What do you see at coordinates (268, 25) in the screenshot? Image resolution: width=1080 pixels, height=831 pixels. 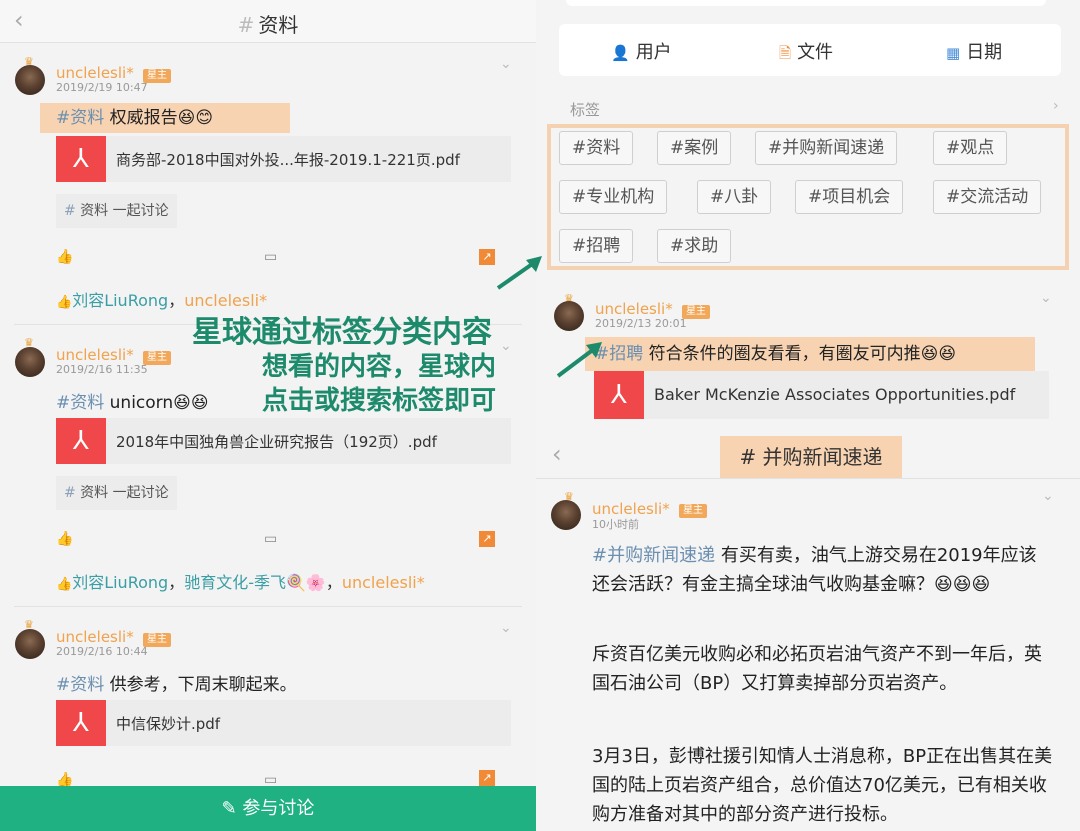 I see `page-title: # 资料` at bounding box center [268, 25].